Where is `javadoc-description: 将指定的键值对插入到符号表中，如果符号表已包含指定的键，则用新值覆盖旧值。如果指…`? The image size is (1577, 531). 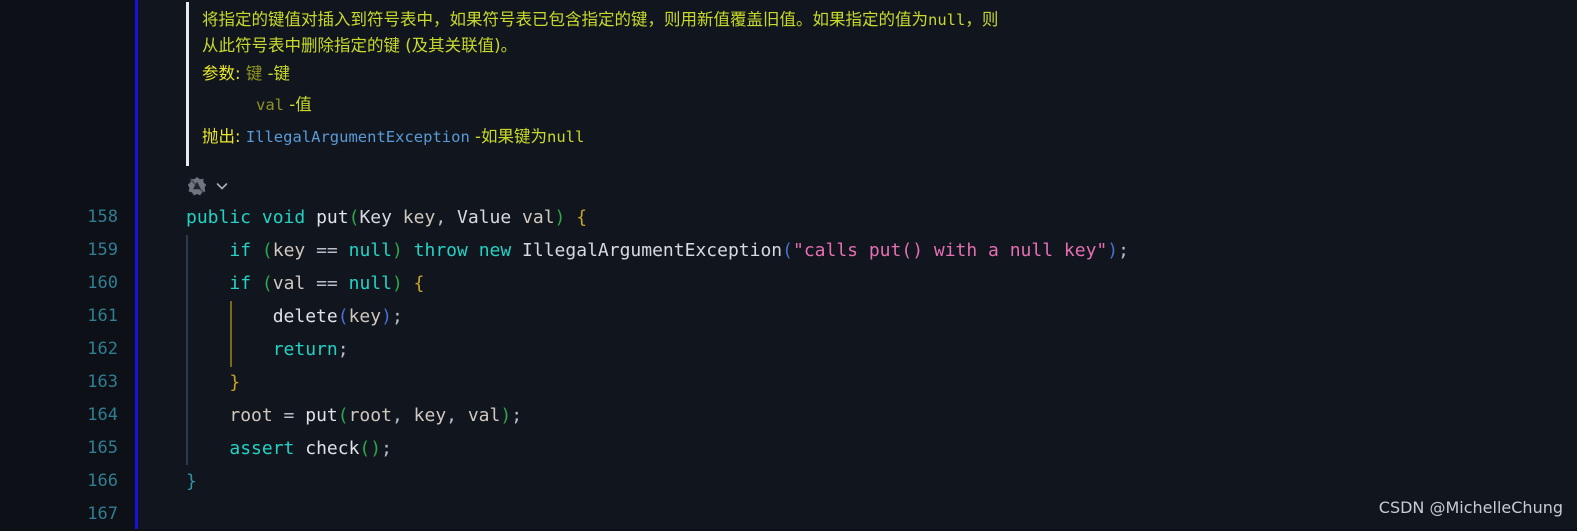
javadoc-description: 将指定的键值对插入到符号表中，如果符号表已包含指定的键，则用新值覆盖旧值。如果指… is located at coordinates (884, 32).